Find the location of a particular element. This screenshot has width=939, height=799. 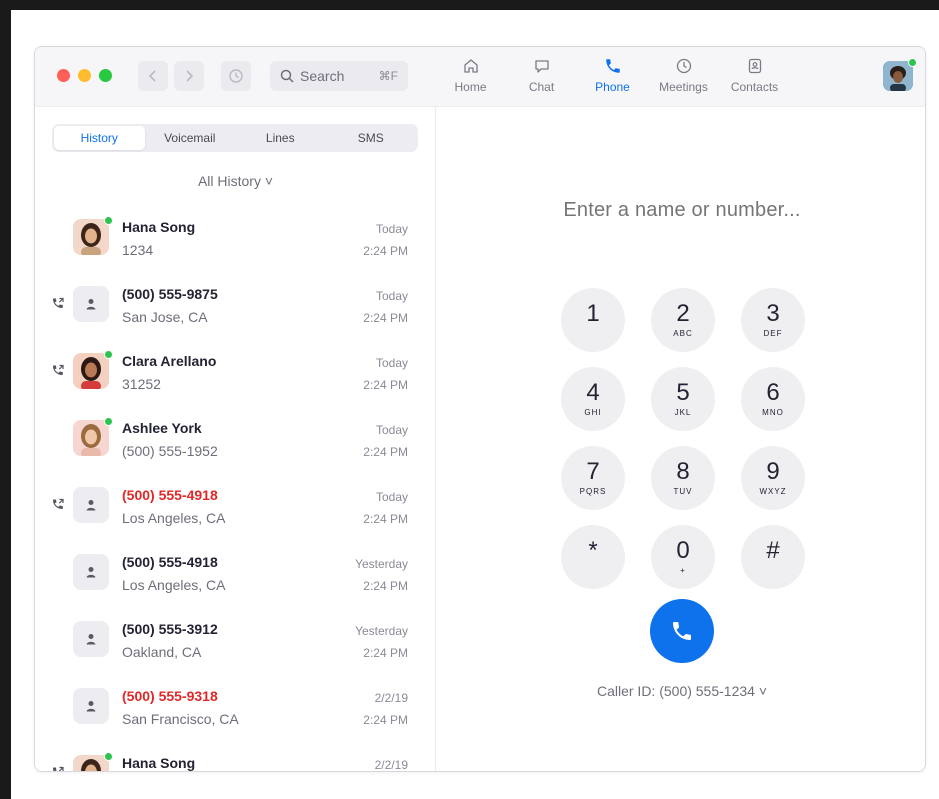

caller-name: Clara Arellano is located at coordinates (169, 361).